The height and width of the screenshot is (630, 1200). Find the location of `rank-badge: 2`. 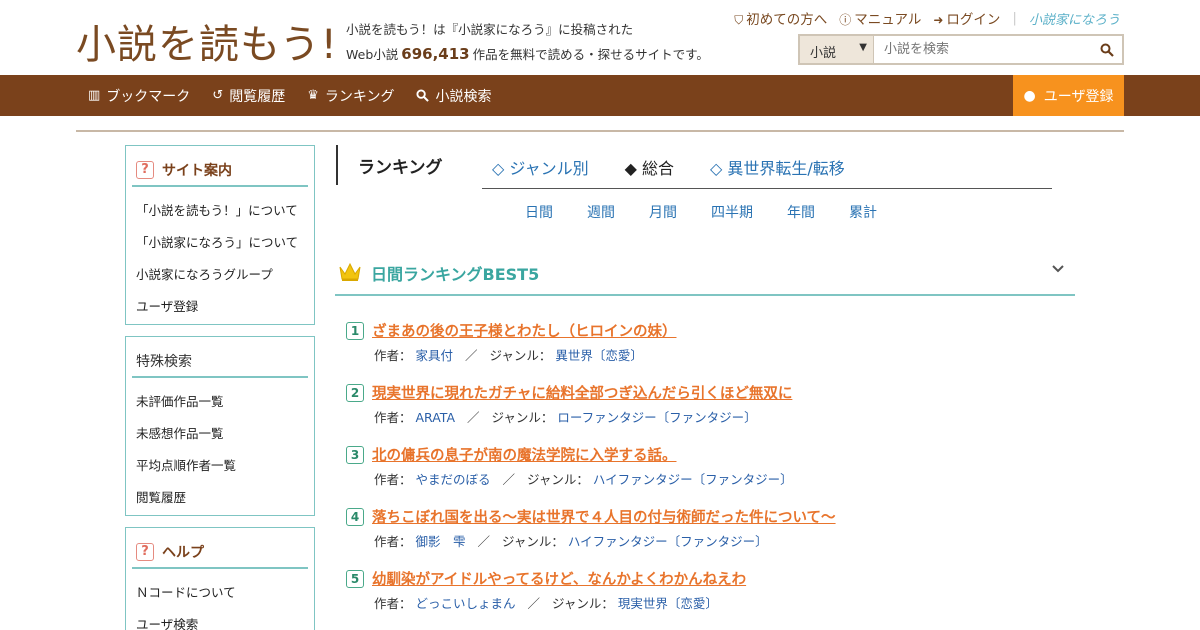

rank-badge: 2 is located at coordinates (355, 393).